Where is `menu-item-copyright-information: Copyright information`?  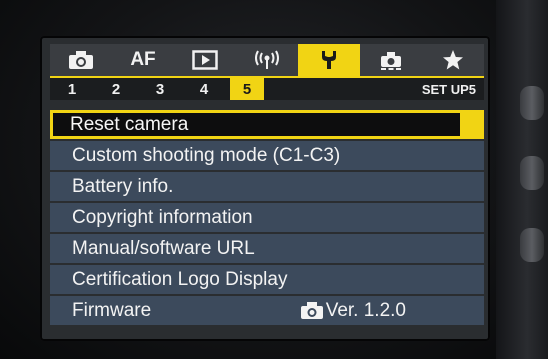 menu-item-copyright-information: Copyright information is located at coordinates (267, 217).